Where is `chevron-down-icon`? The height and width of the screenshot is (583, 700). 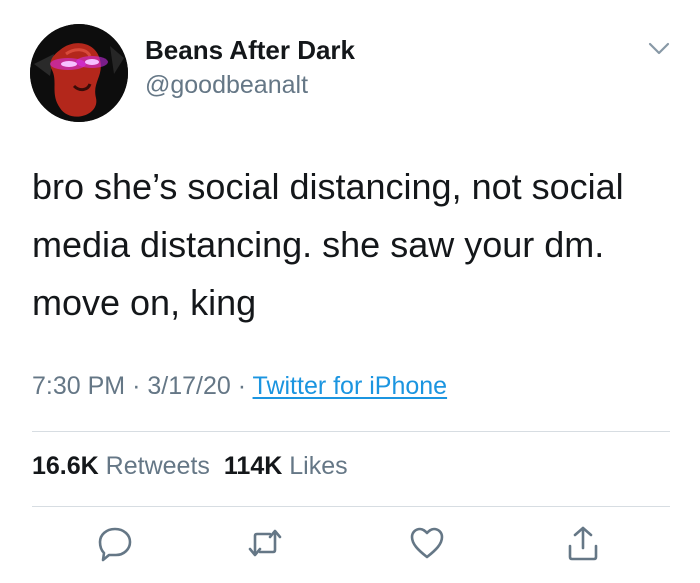 chevron-down-icon is located at coordinates (659, 49).